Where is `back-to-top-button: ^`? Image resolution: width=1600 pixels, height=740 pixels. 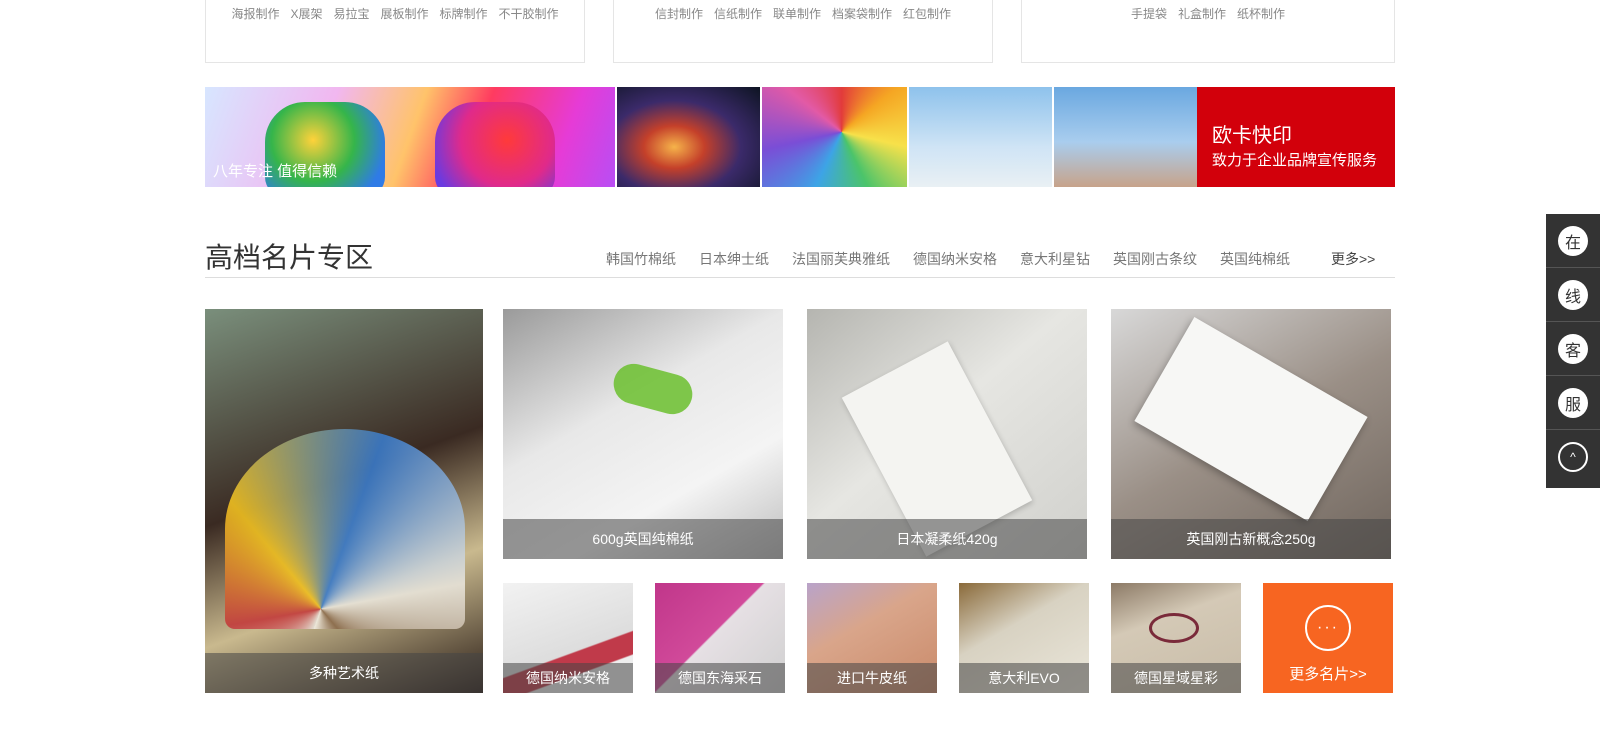
back-to-top-button: ^ is located at coordinates (1573, 457).